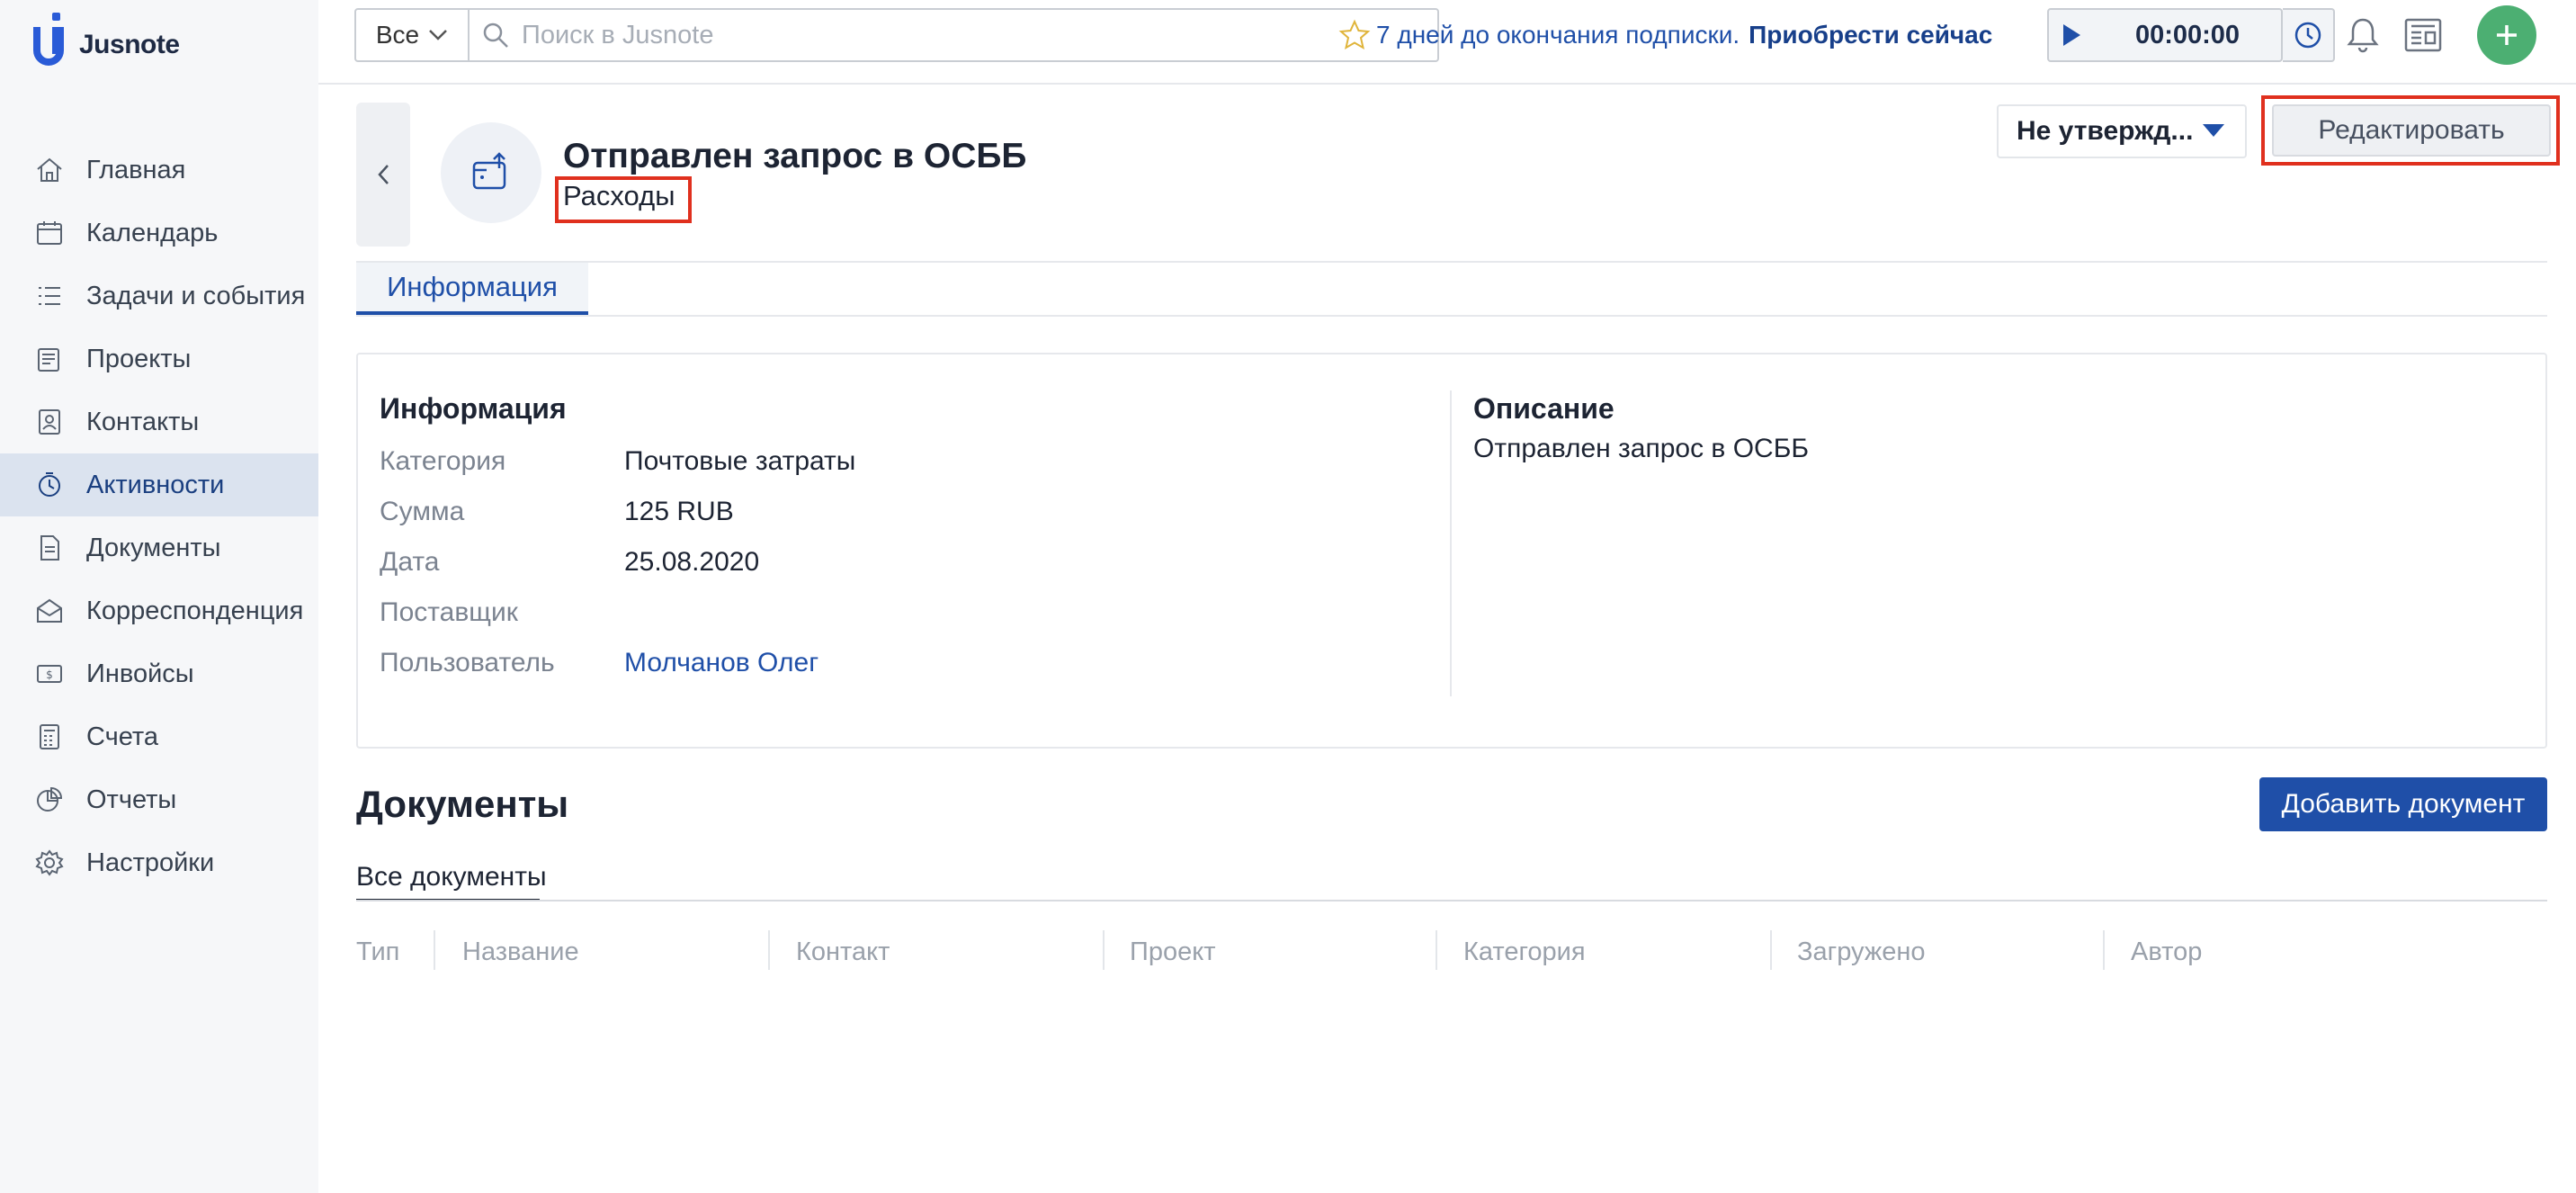 The image size is (2576, 1193). What do you see at coordinates (2213, 130) in the screenshot?
I see `caret-down-icon` at bounding box center [2213, 130].